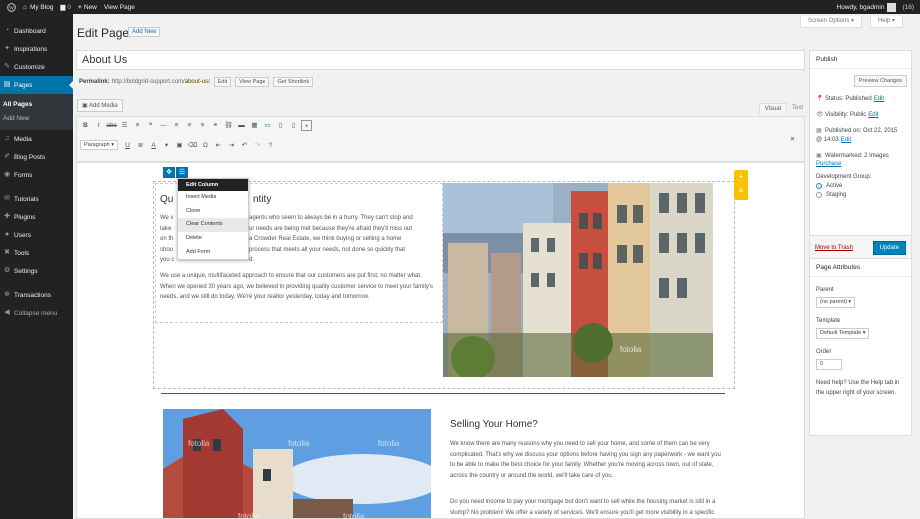 This screenshot has width=920, height=519. What do you see at coordinates (880, 81) in the screenshot?
I see `preview-changes-button: Preview Changes` at bounding box center [880, 81].